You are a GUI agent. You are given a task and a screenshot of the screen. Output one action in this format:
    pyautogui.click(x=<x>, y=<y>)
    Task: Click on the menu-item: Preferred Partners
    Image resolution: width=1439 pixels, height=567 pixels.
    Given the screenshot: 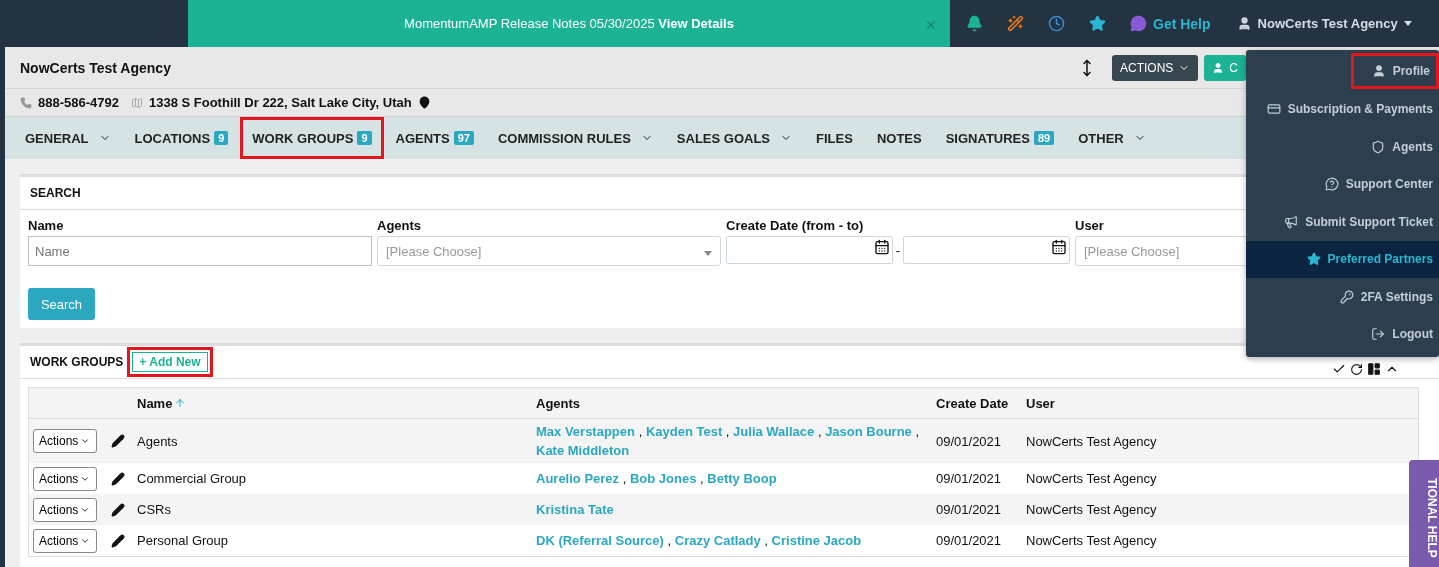 What is the action you would take?
    pyautogui.click(x=1342, y=259)
    